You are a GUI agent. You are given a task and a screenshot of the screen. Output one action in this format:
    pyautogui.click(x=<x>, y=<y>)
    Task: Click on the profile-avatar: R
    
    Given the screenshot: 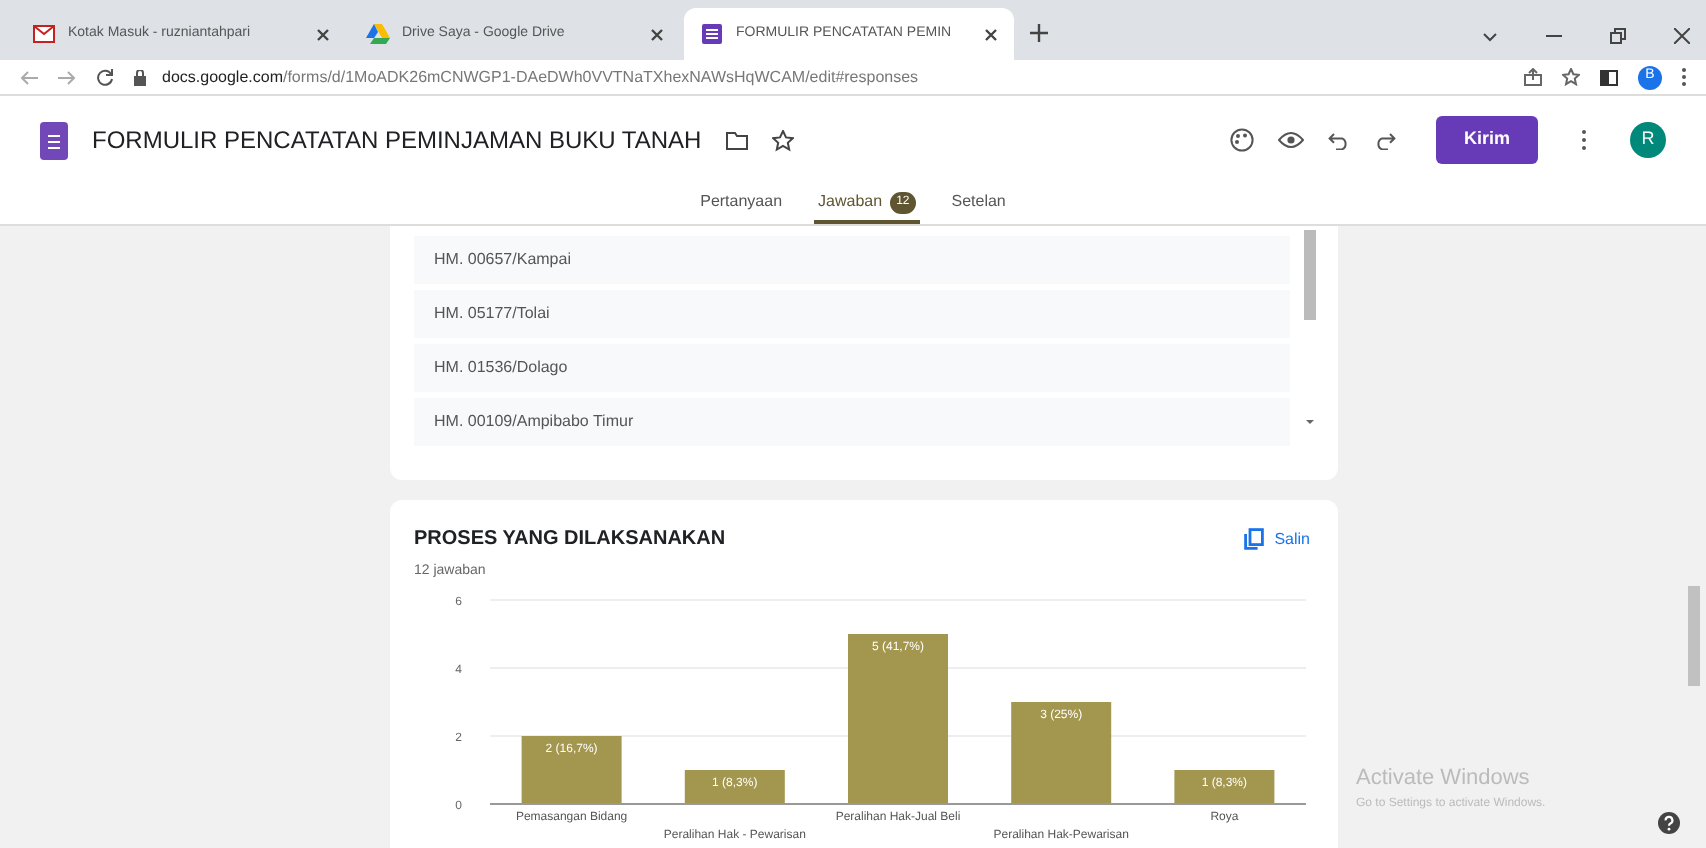 What is the action you would take?
    pyautogui.click(x=1648, y=140)
    